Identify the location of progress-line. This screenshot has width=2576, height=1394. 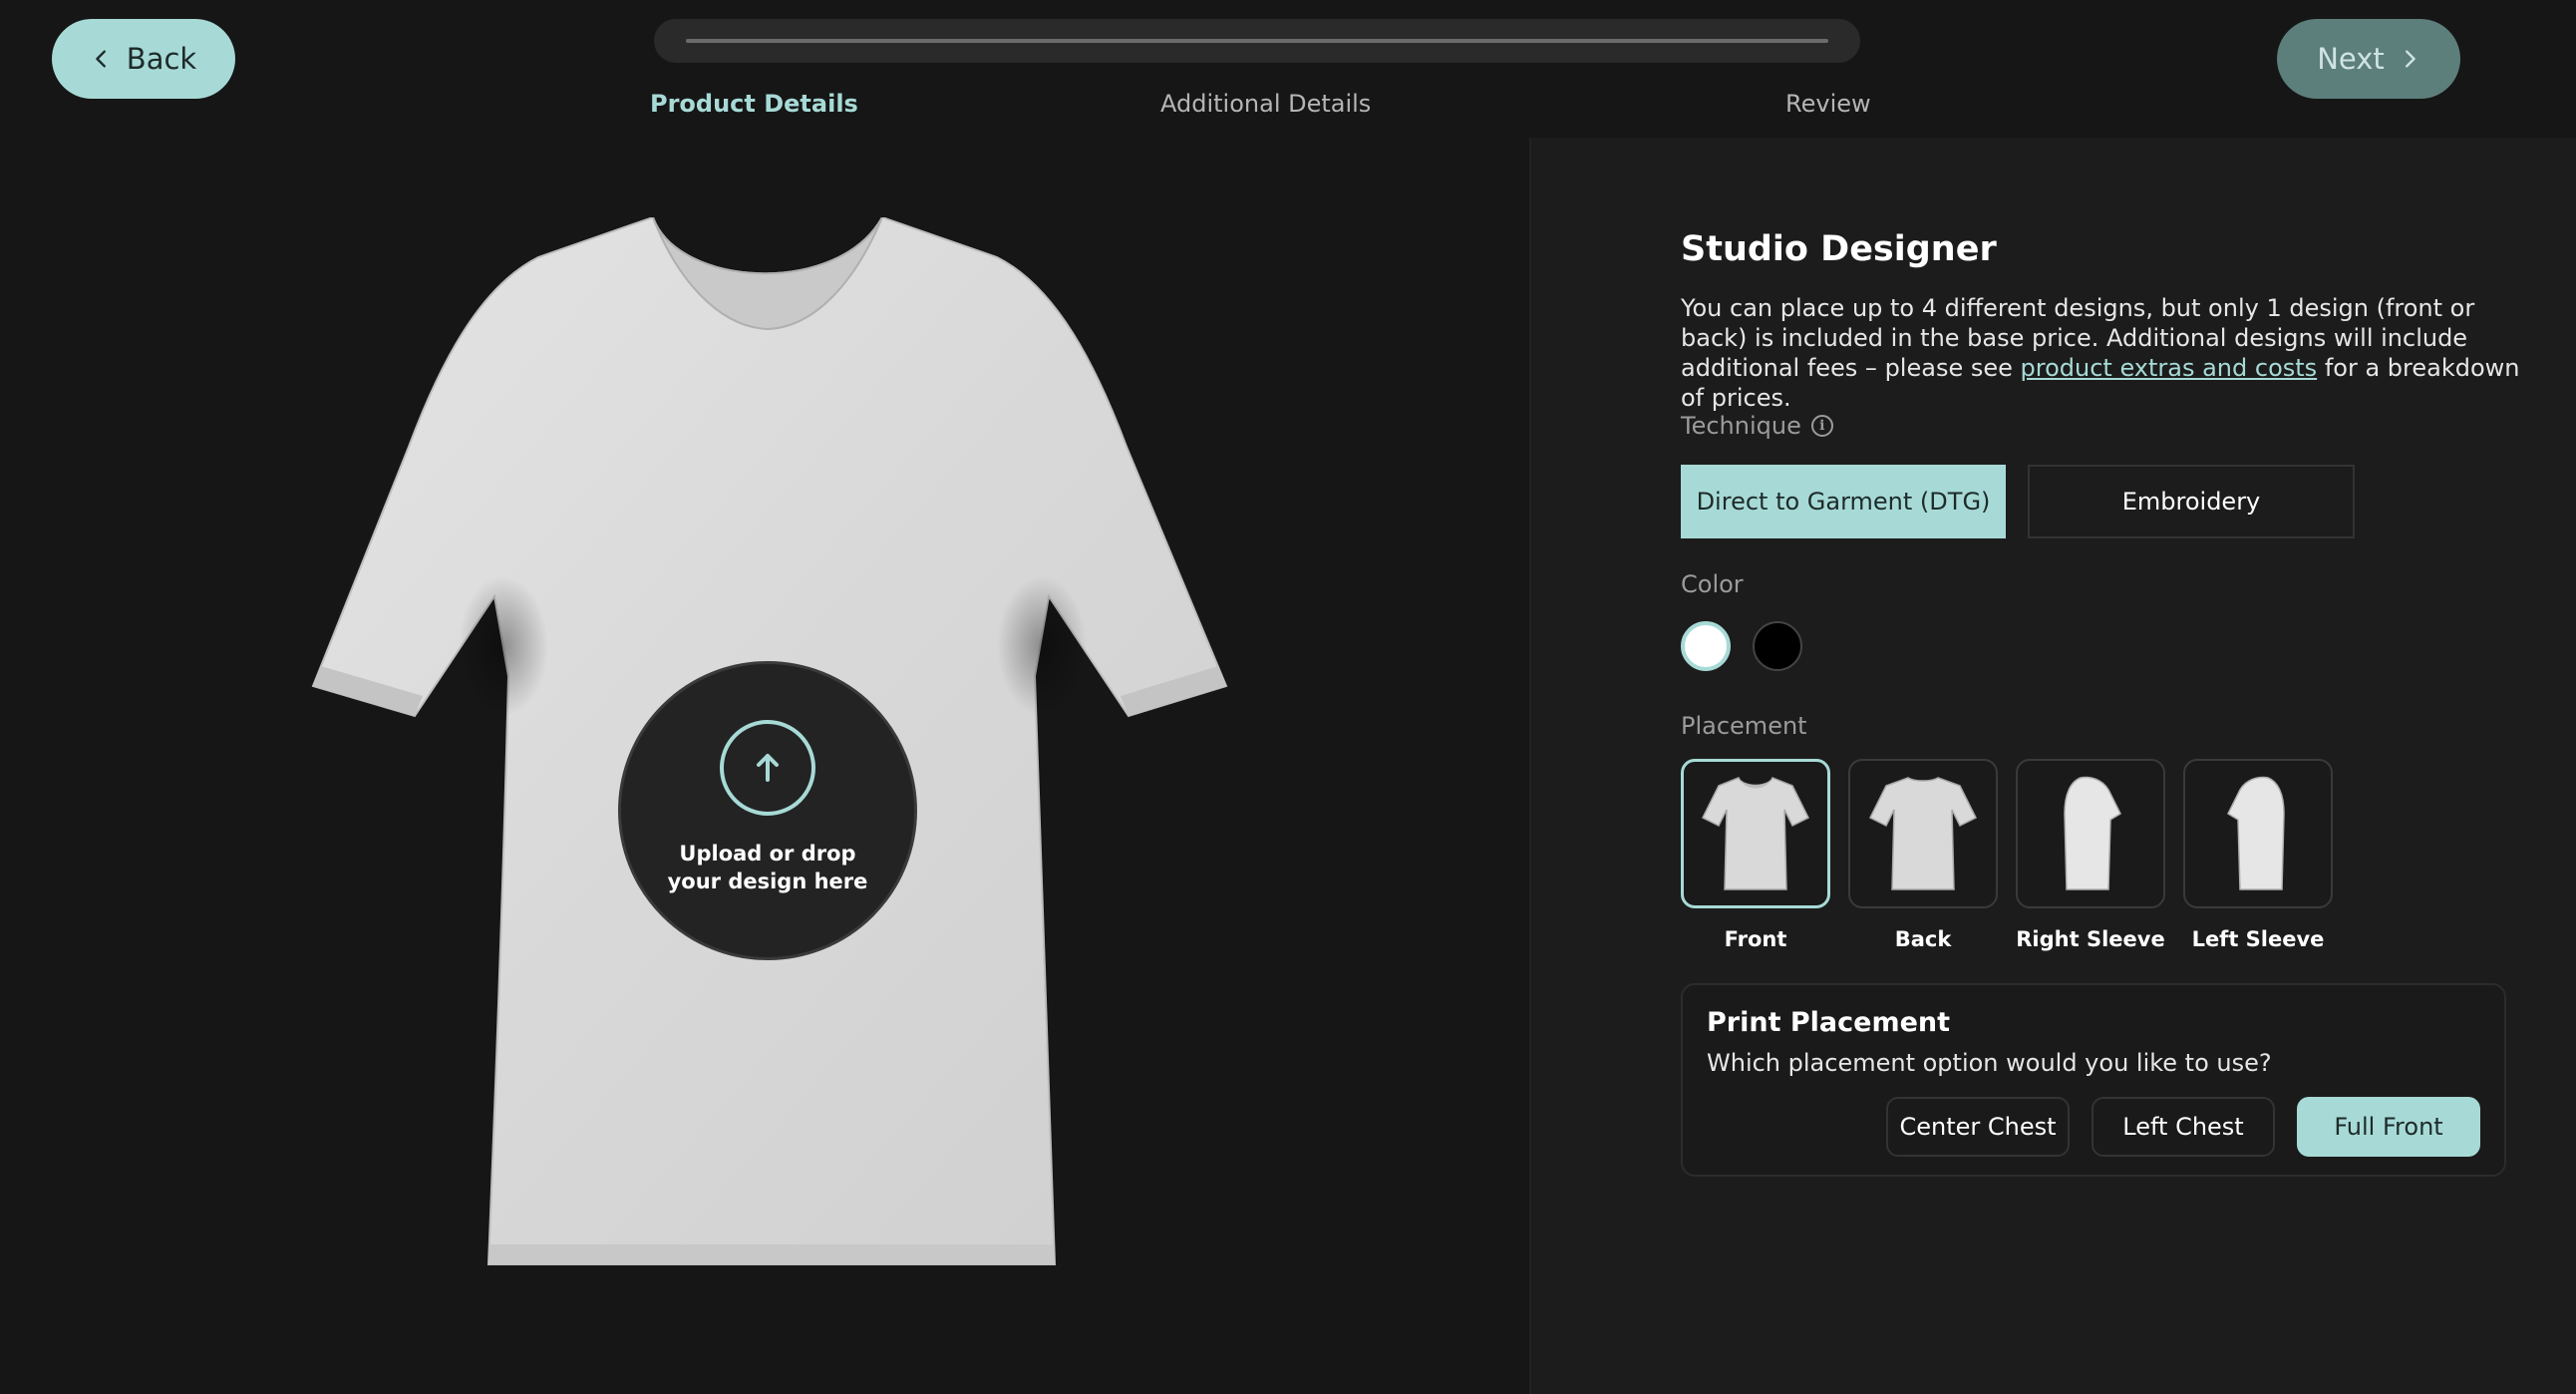
(1257, 41).